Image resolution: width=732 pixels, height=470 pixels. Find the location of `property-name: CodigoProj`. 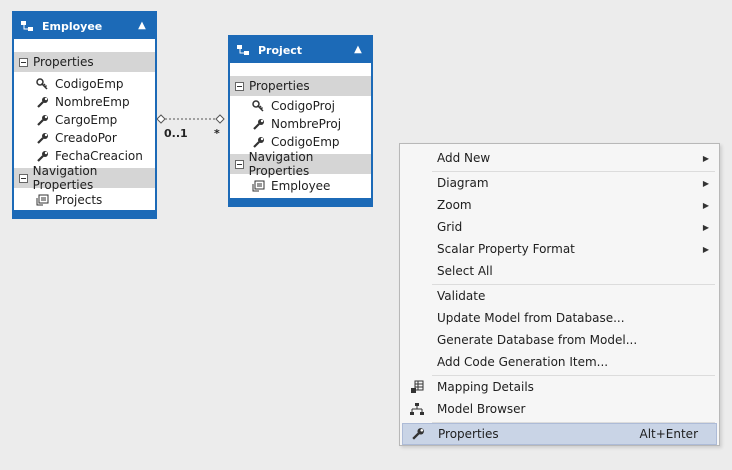

property-name: CodigoProj is located at coordinates (303, 106).